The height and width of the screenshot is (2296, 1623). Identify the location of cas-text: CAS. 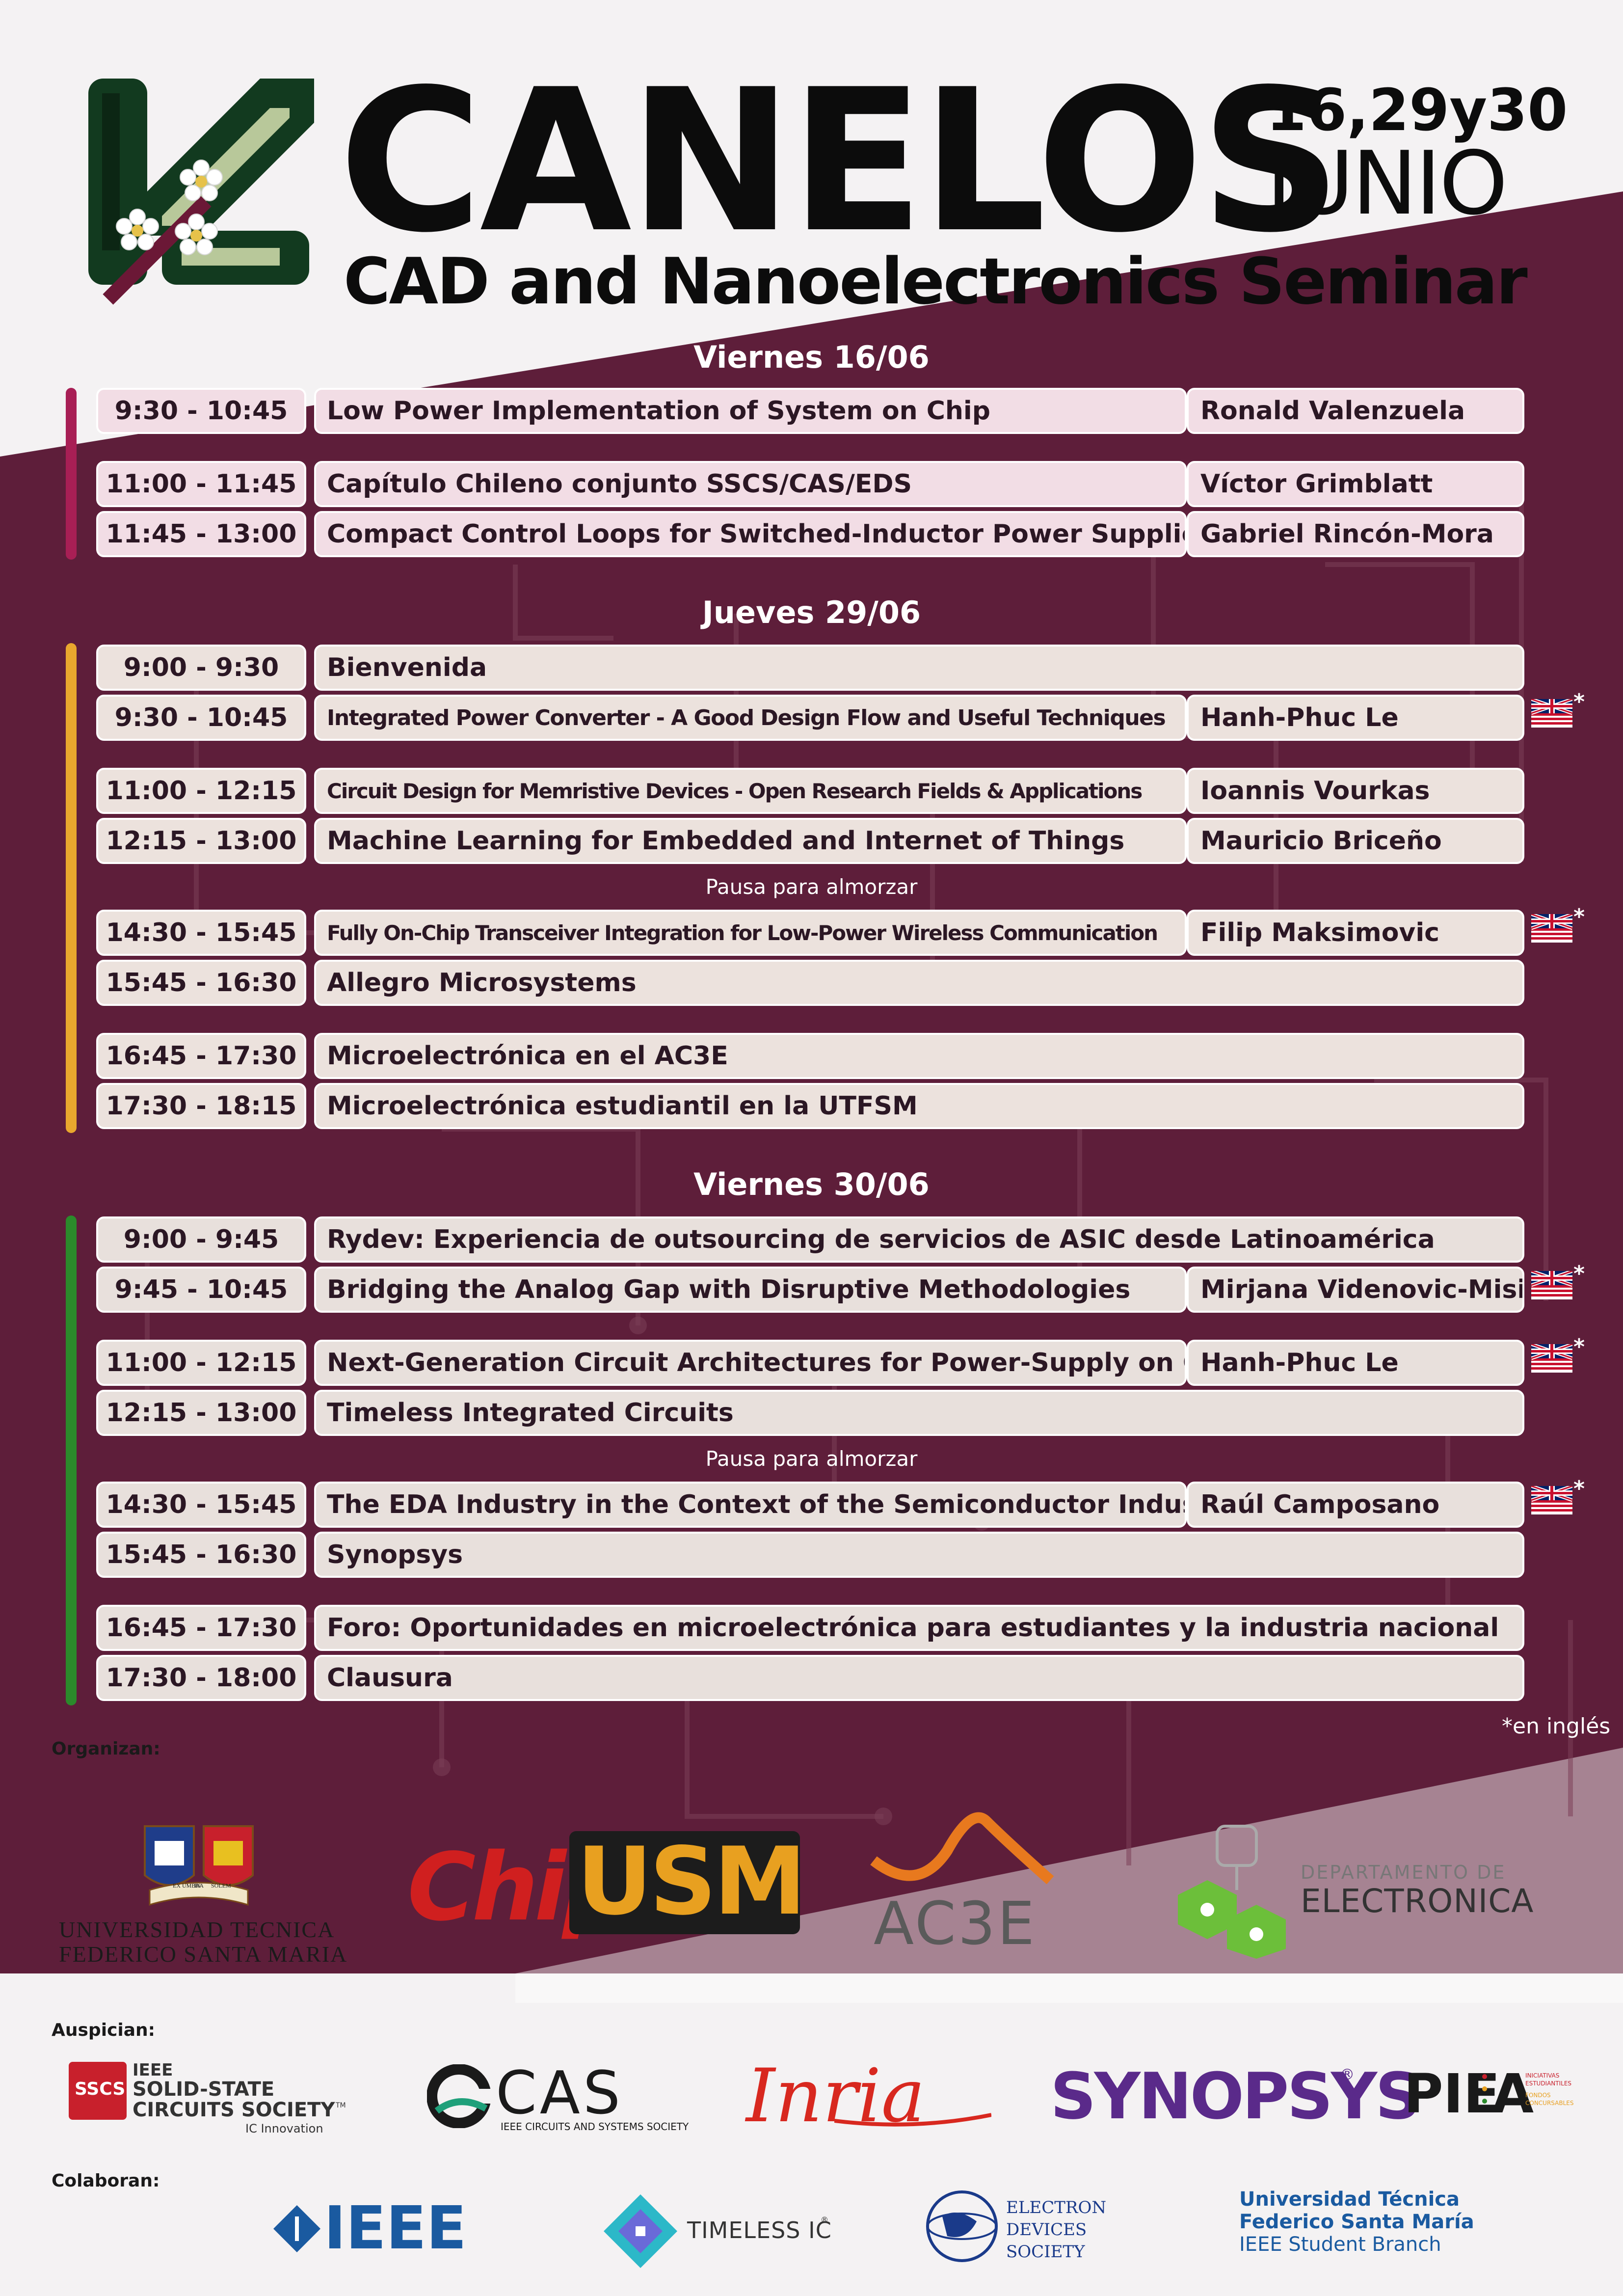
(560, 2093).